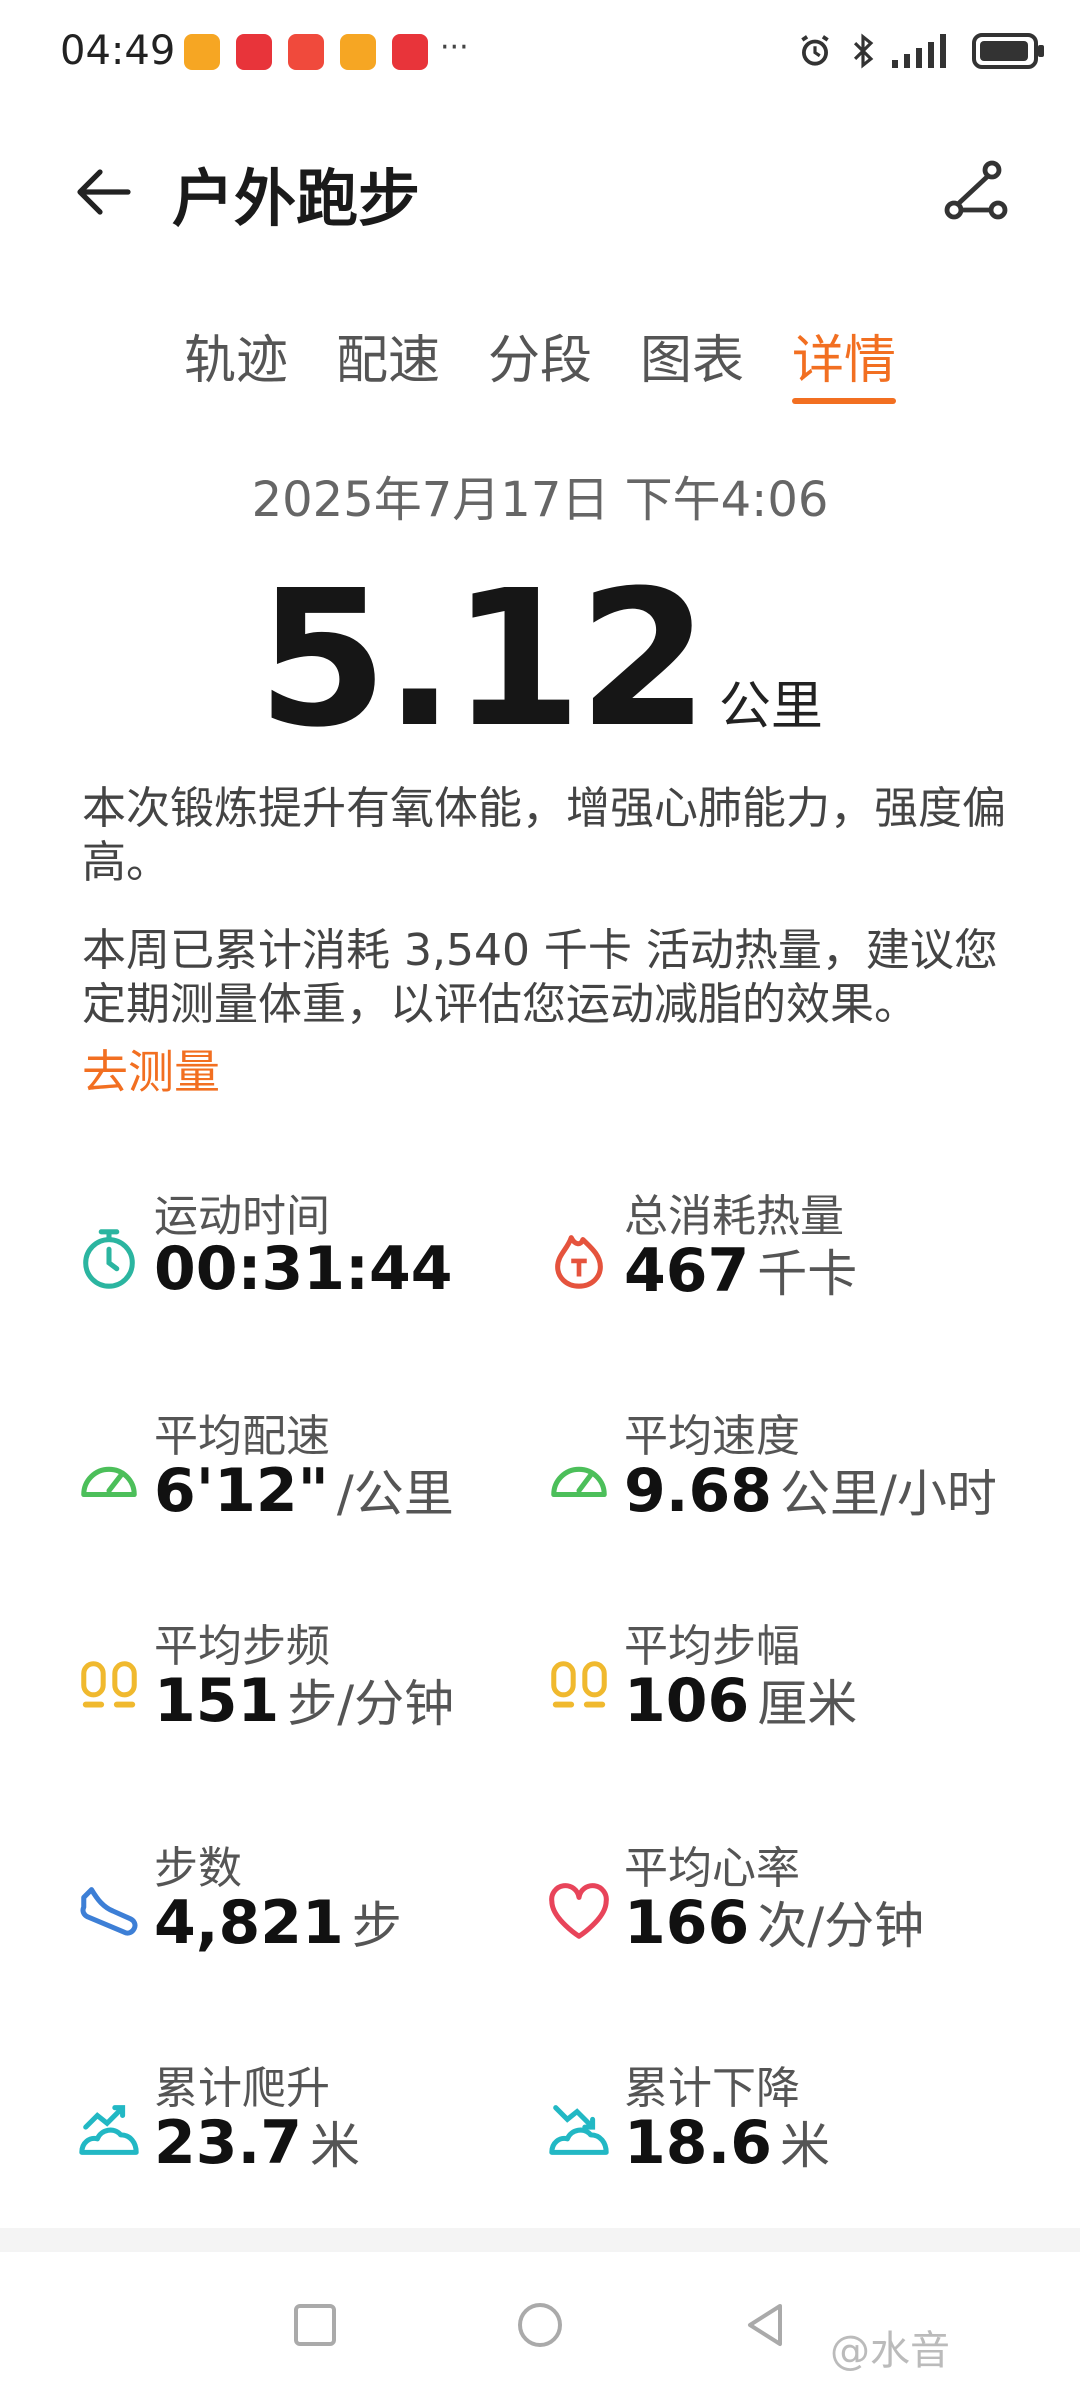 The height and width of the screenshot is (2387, 1080). I want to click on metric-steps: 步数 4,821 步, so click(306, 1907).